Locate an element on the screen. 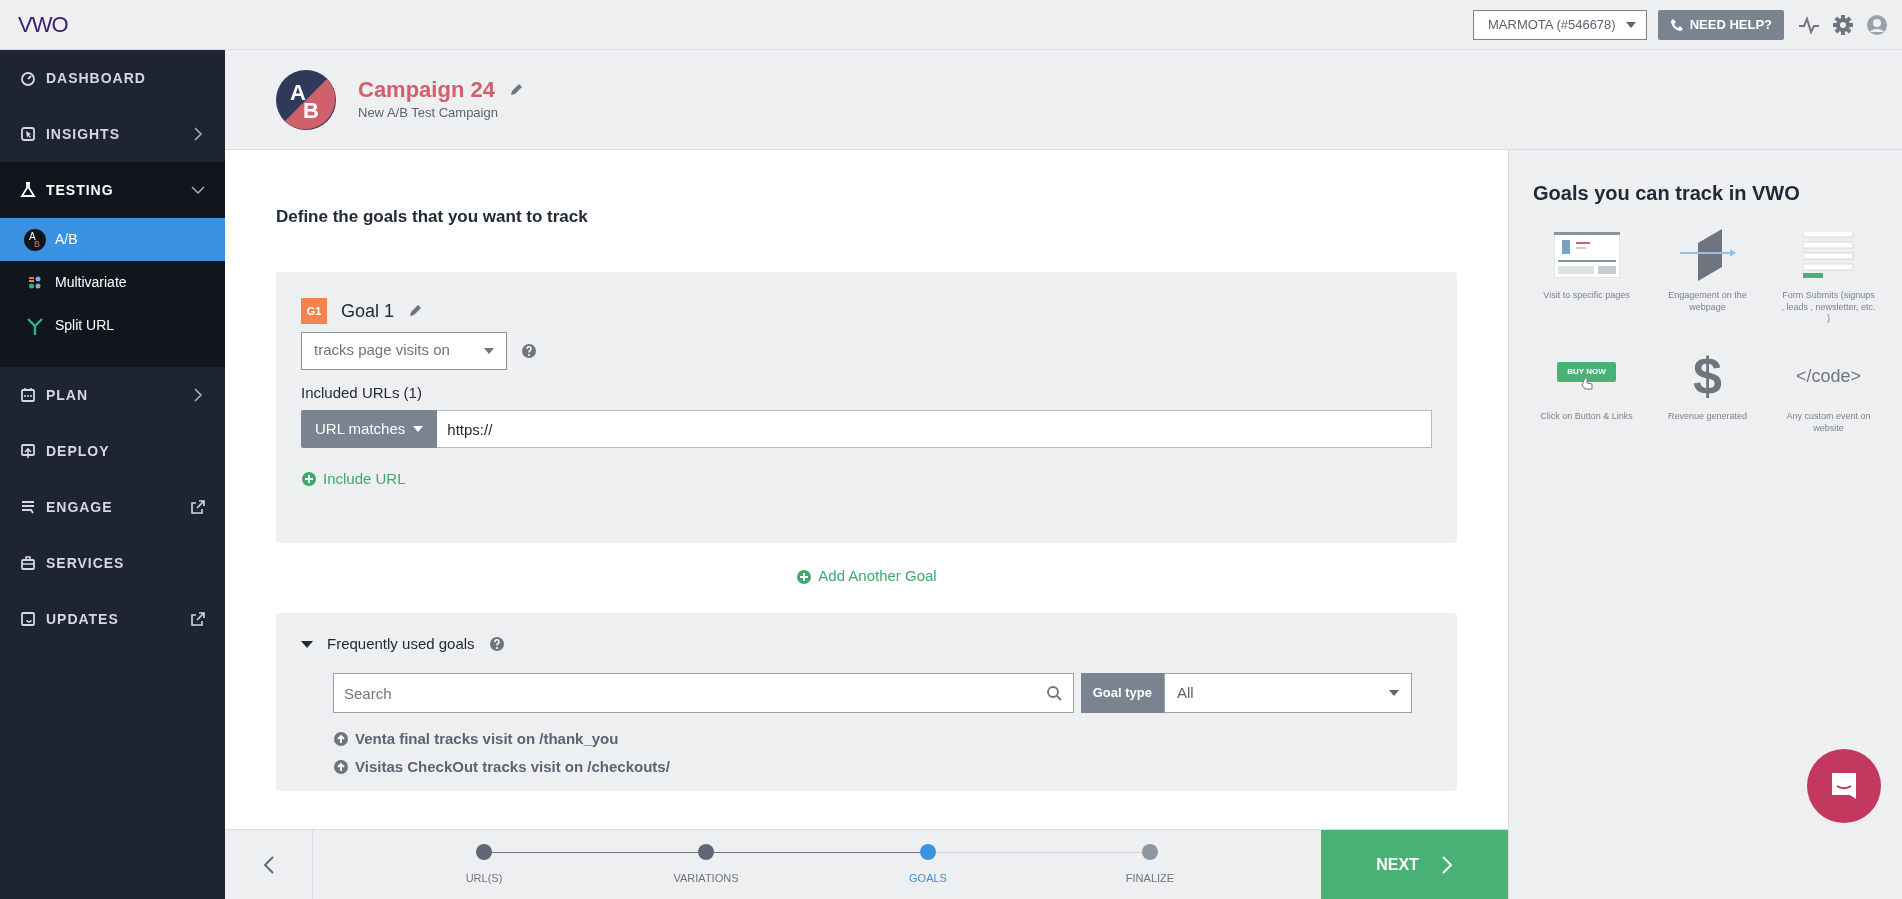  goal-type-label: Goal type is located at coordinates (1122, 693).